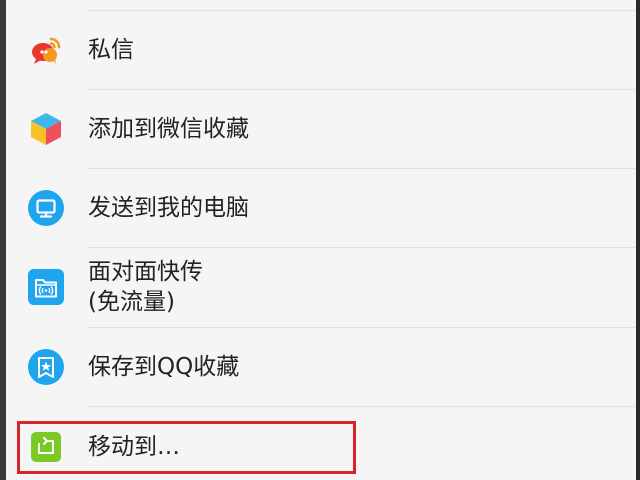 This screenshot has height=480, width=640. Describe the element at coordinates (168, 129) in the screenshot. I see `menu-item-label: 添加到微信收藏` at that location.